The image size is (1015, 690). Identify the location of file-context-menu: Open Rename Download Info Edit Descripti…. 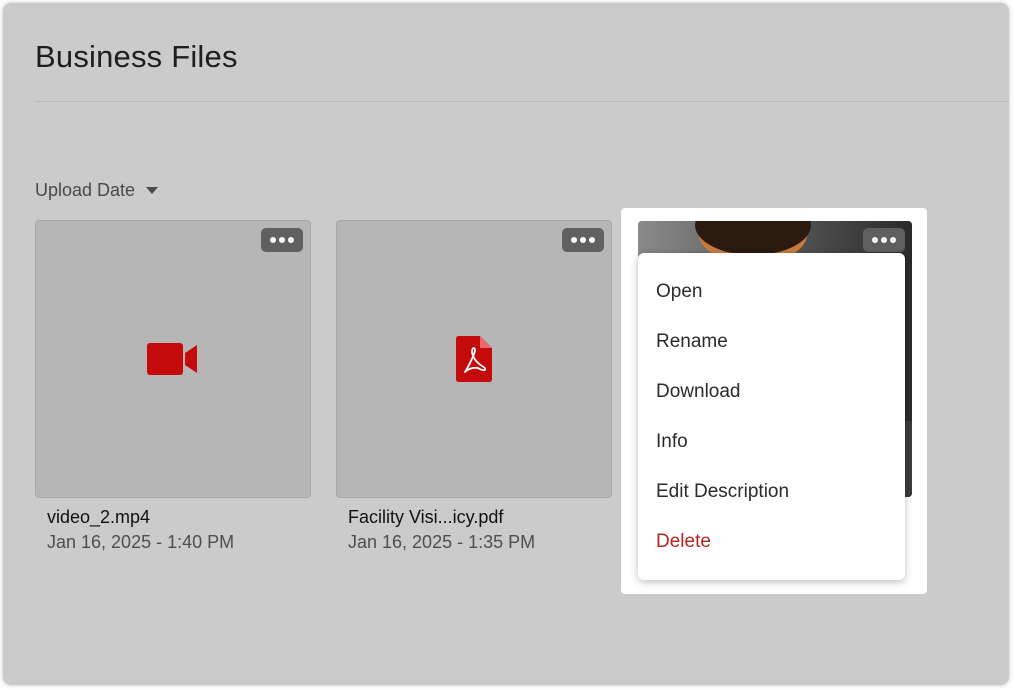
(771, 416).